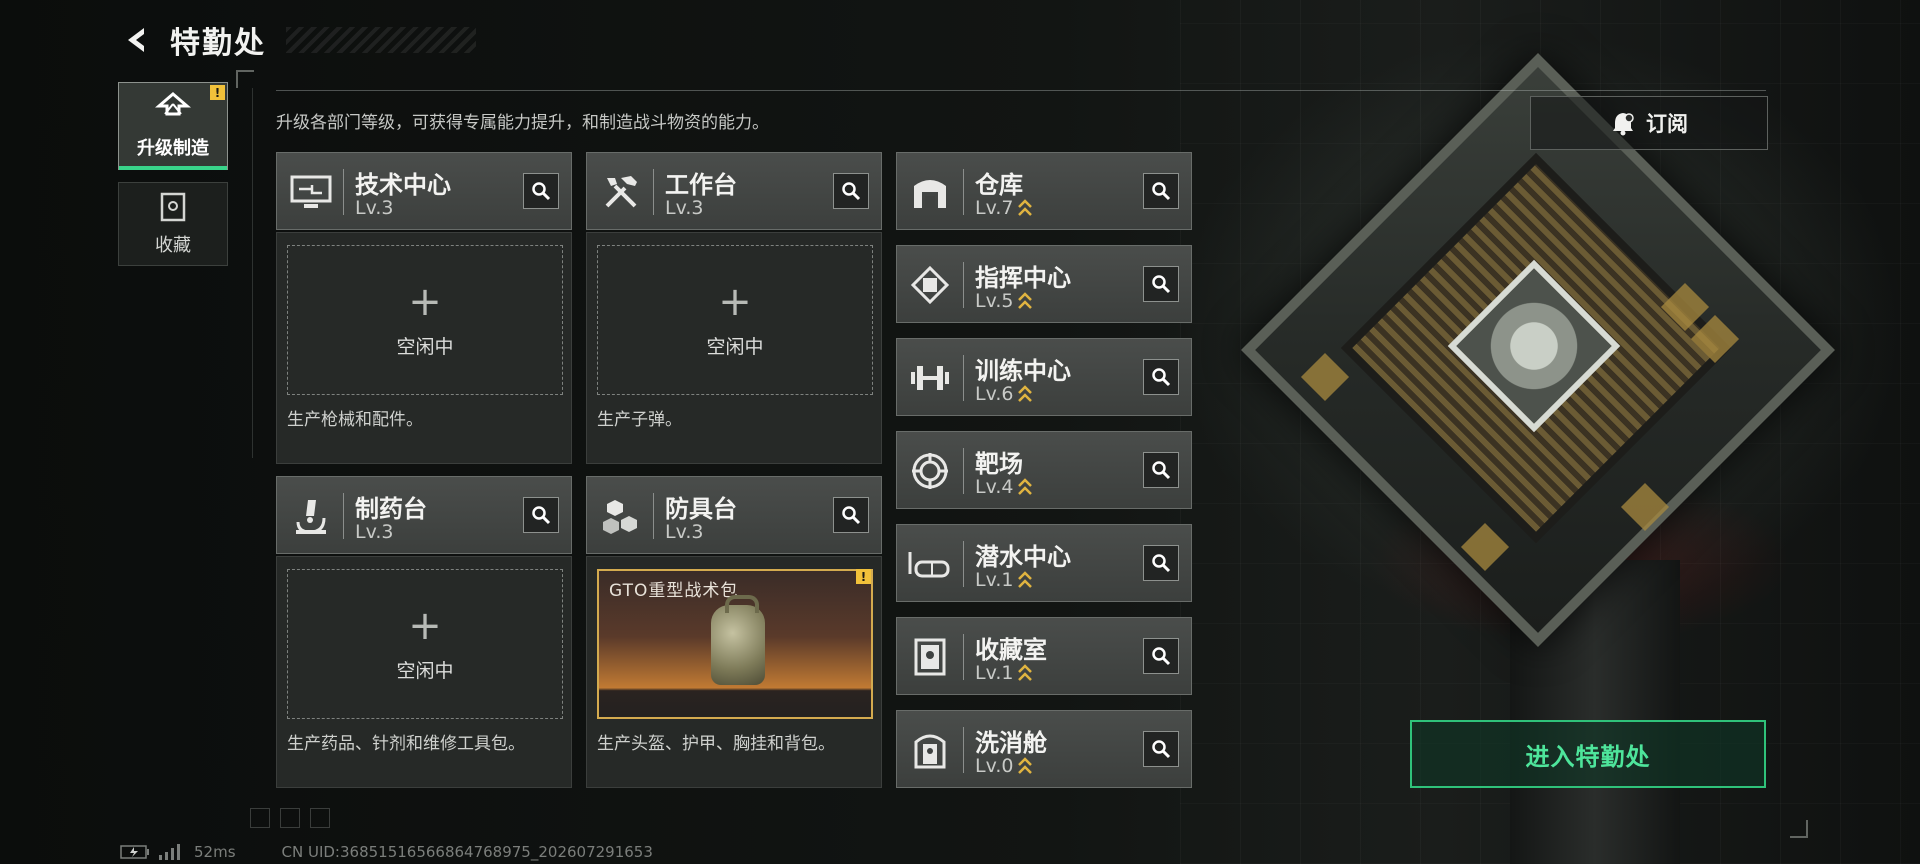 This screenshot has height=864, width=1920. I want to click on card-description: 生产枪械和配件。, so click(355, 420).